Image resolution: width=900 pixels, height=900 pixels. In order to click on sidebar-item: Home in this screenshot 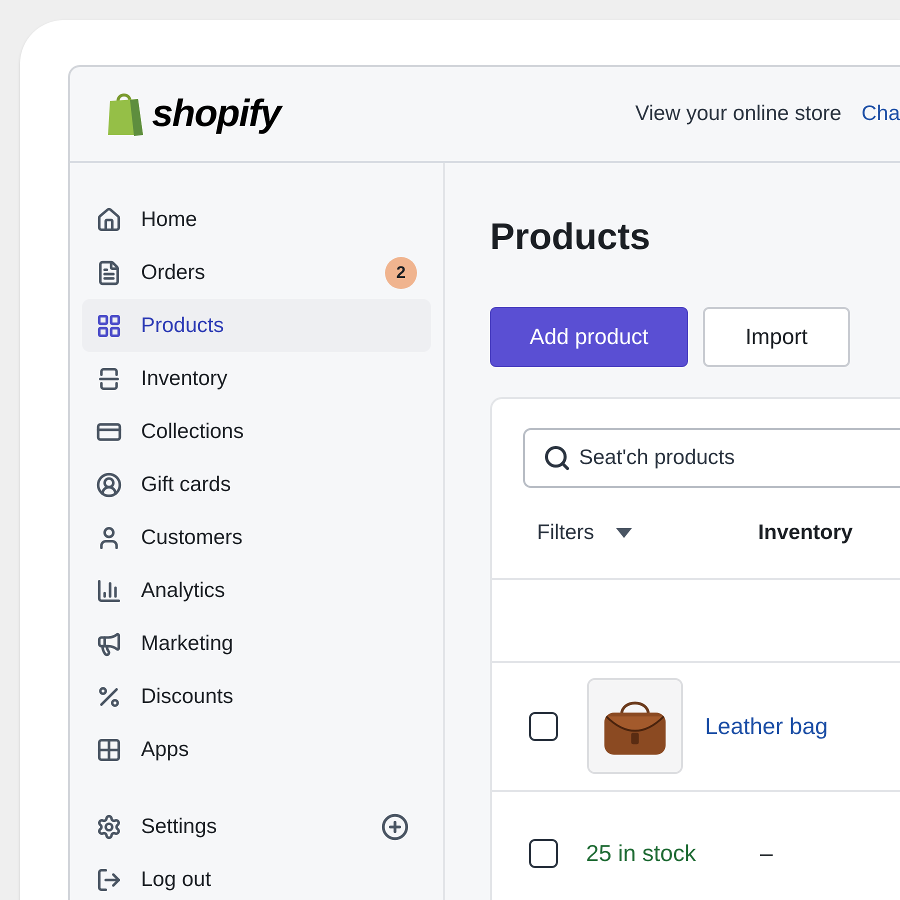, I will do `click(256, 219)`.